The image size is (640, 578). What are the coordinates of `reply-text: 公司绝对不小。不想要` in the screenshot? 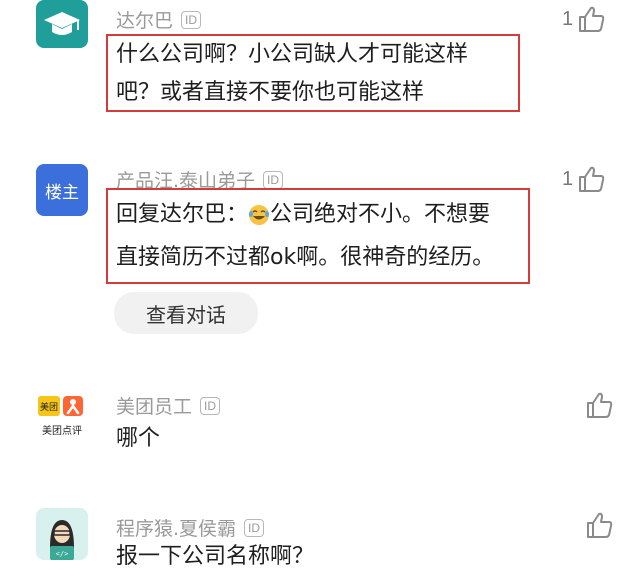 It's located at (380, 214).